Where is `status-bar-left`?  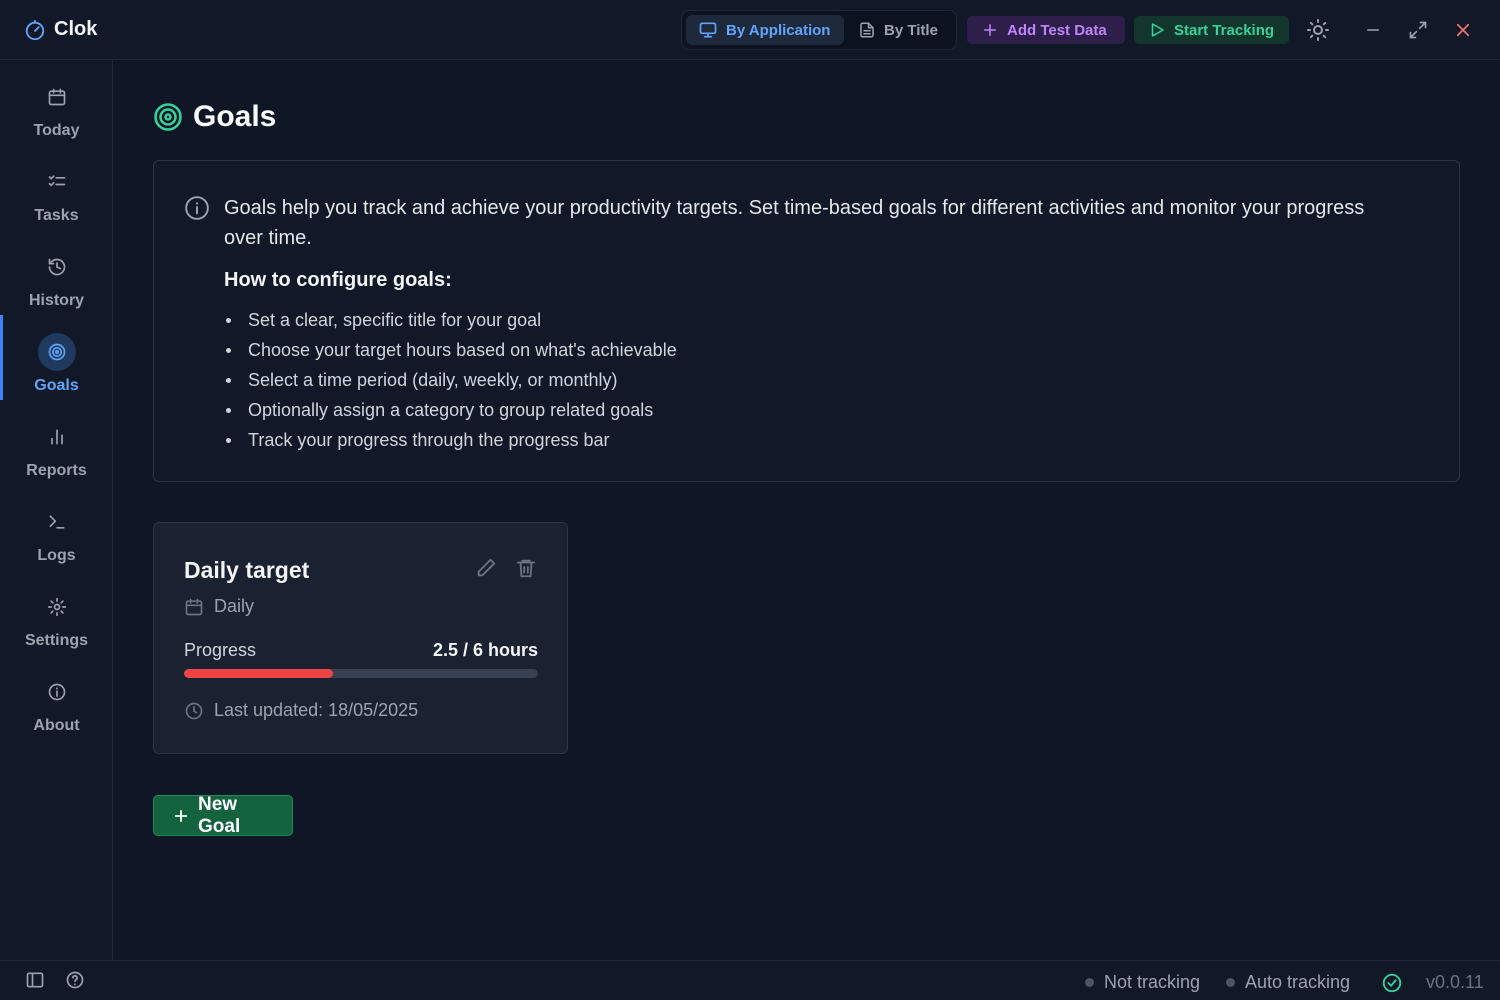 status-bar-left is located at coordinates (55, 980).